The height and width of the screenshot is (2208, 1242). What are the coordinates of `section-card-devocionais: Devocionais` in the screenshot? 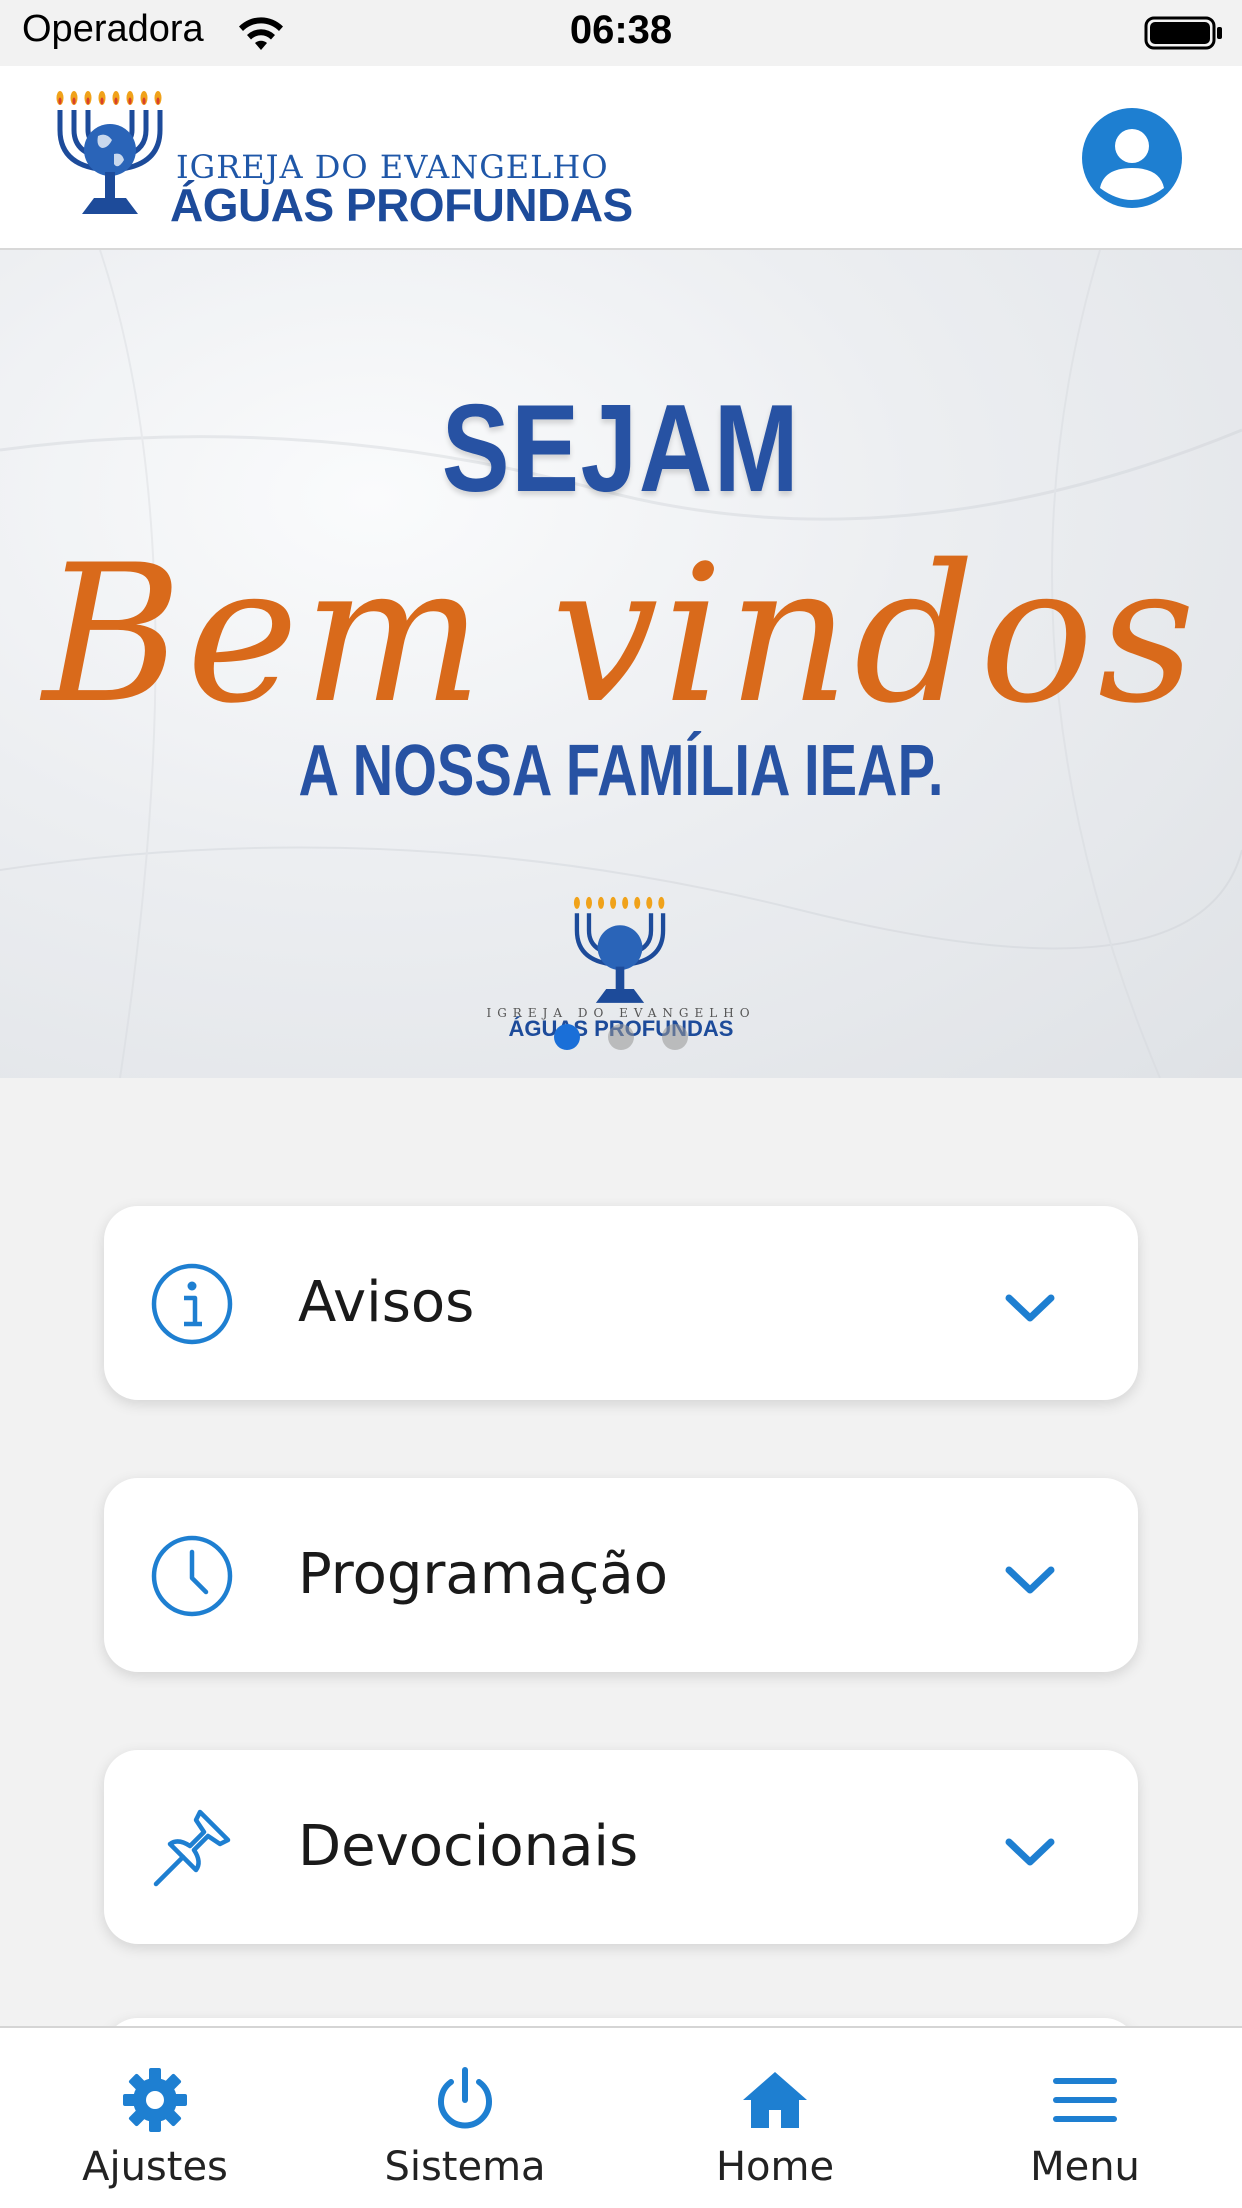 It's located at (621, 1847).